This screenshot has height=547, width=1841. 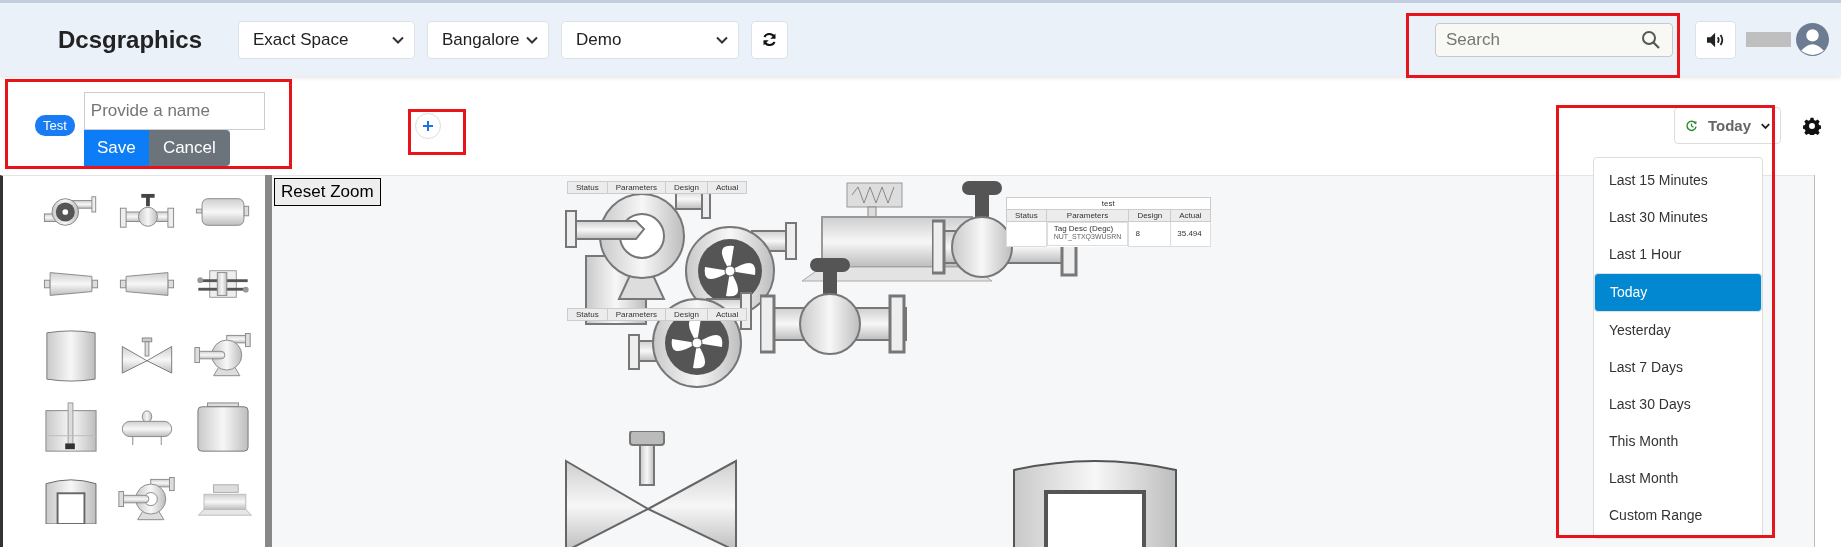 I want to click on menu-item: This Month, so click(x=1678, y=441).